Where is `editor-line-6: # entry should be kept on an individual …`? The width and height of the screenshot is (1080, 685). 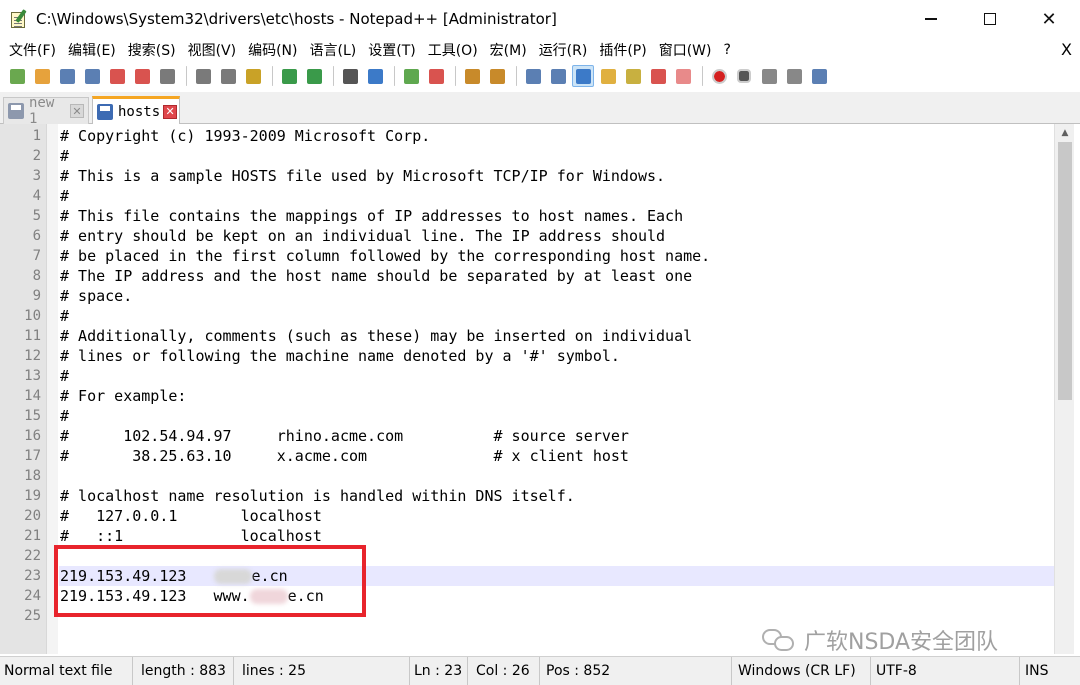
editor-line-6: # entry should be kept on an individual … is located at coordinates (362, 236).